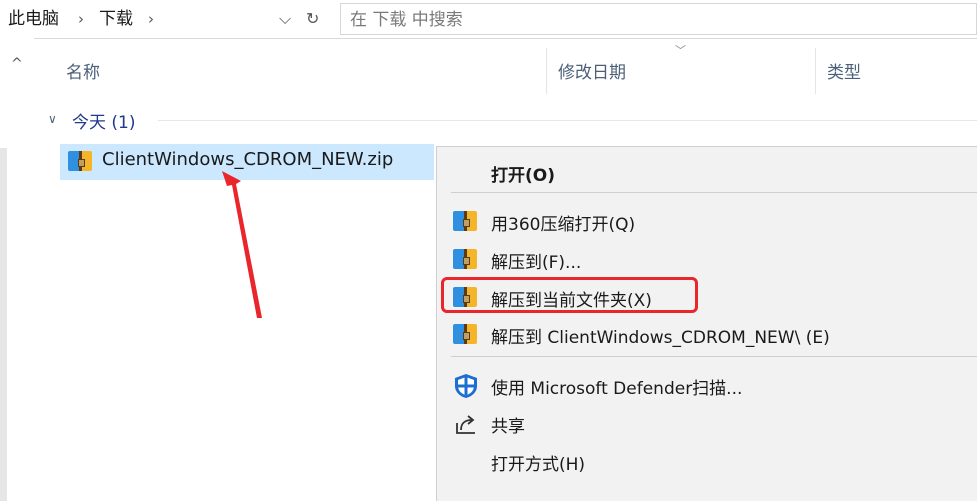  Describe the element at coordinates (523, 176) in the screenshot. I see `menu-item-label: 打开(O)` at that location.